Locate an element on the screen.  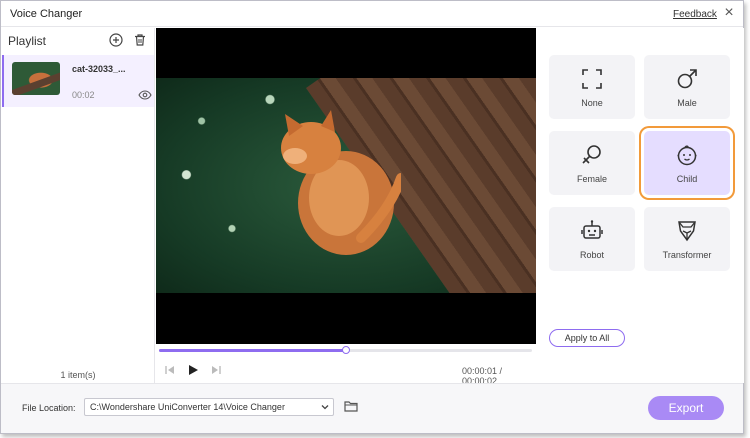
effect-label: Child is located at coordinates (687, 179).